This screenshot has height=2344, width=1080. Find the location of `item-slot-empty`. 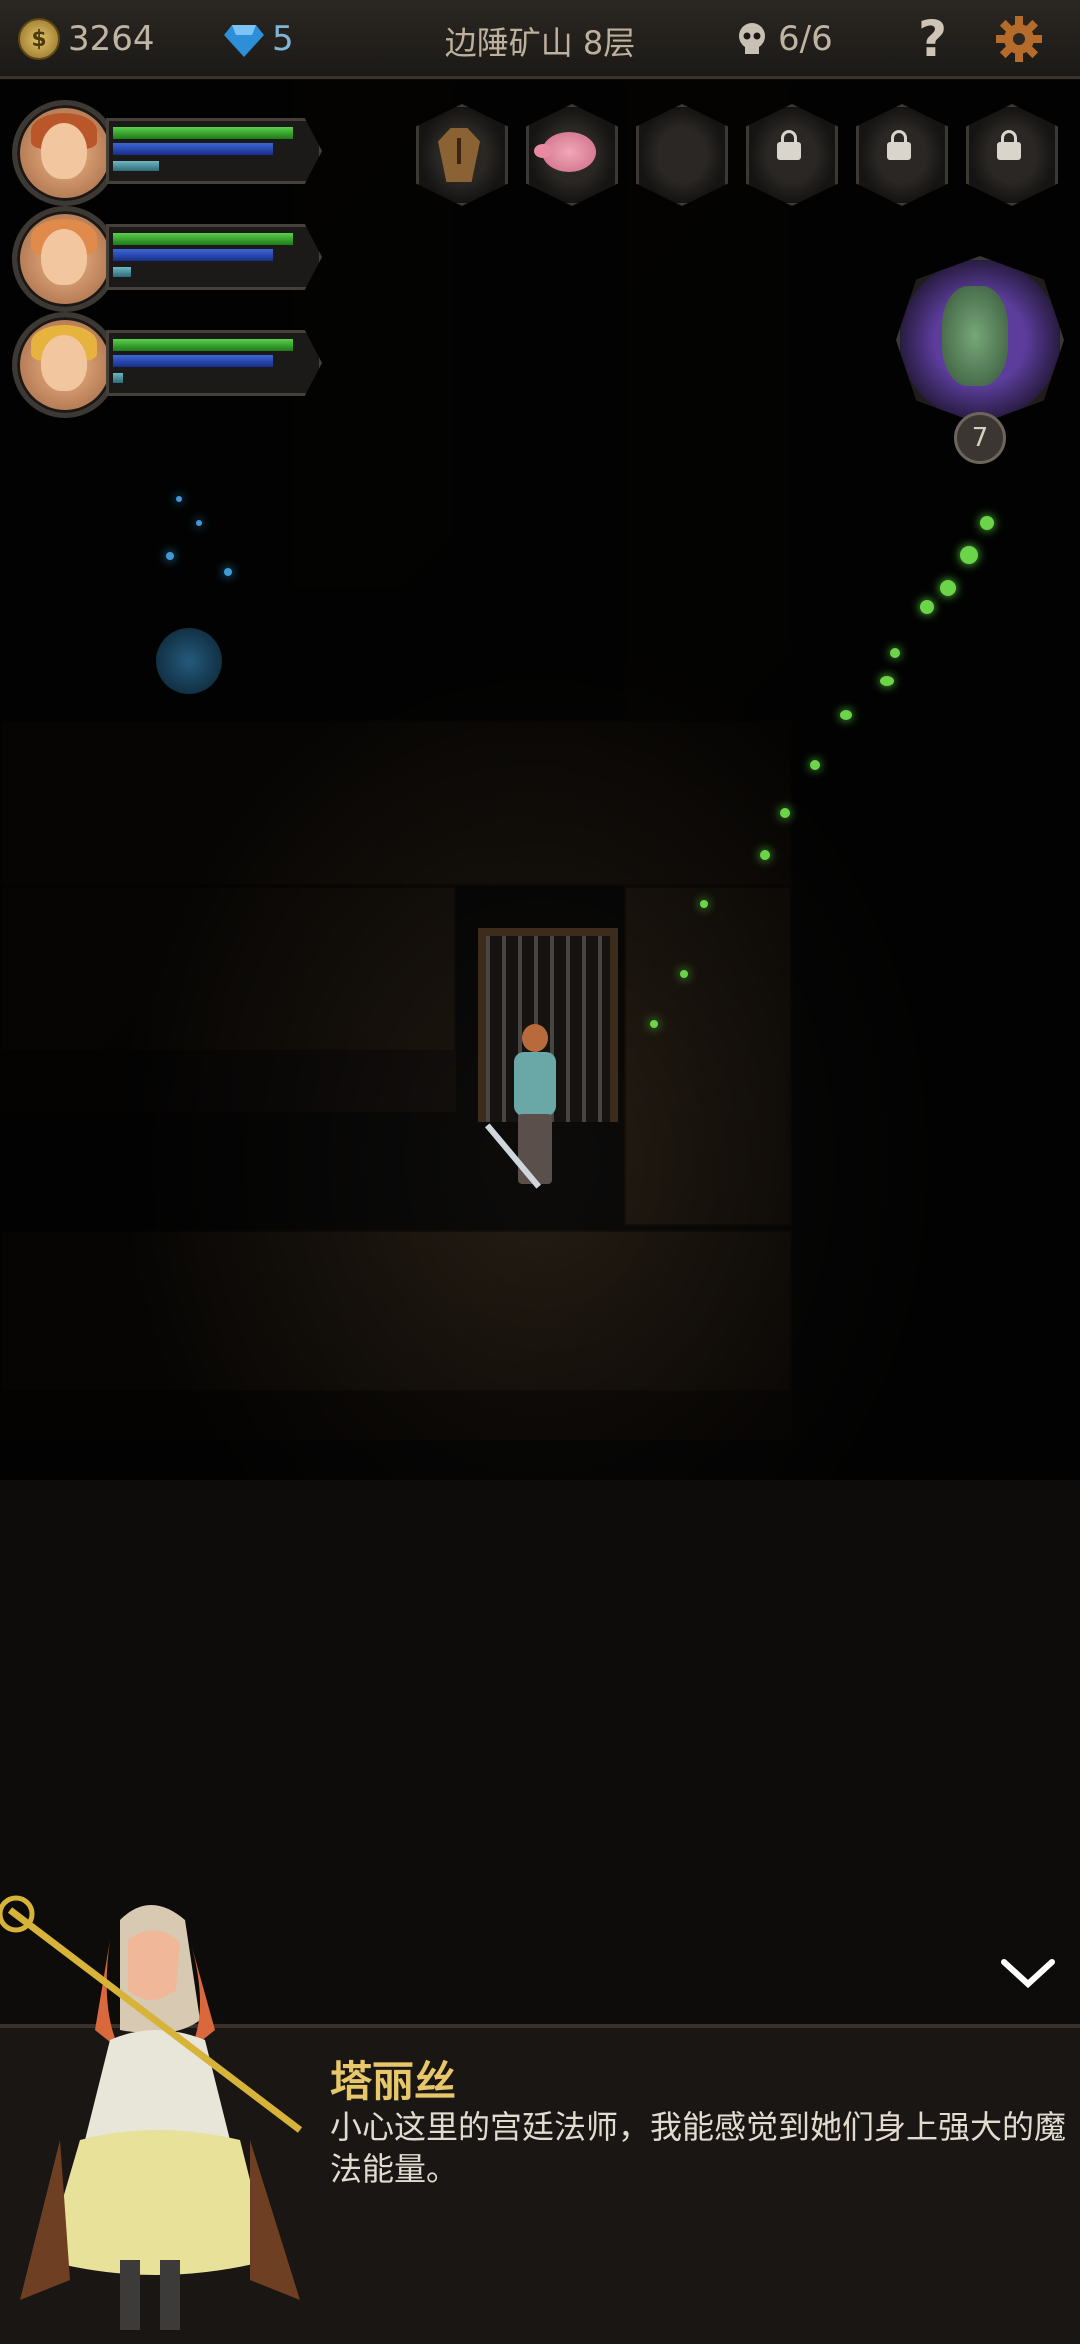

item-slot-empty is located at coordinates (682, 156).